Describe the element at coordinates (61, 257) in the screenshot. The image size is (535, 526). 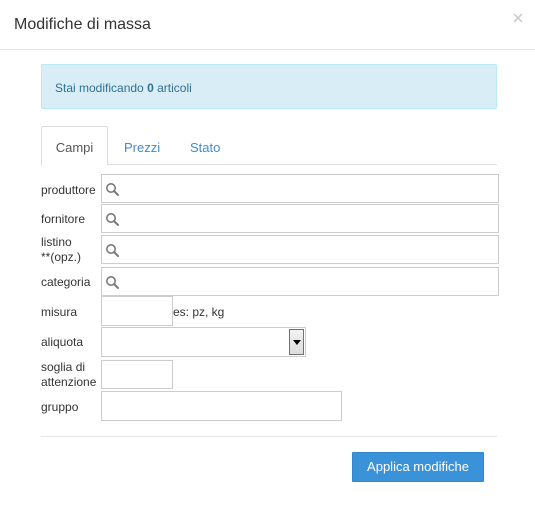
I see `listino-label-line2: **(opz.)` at that location.